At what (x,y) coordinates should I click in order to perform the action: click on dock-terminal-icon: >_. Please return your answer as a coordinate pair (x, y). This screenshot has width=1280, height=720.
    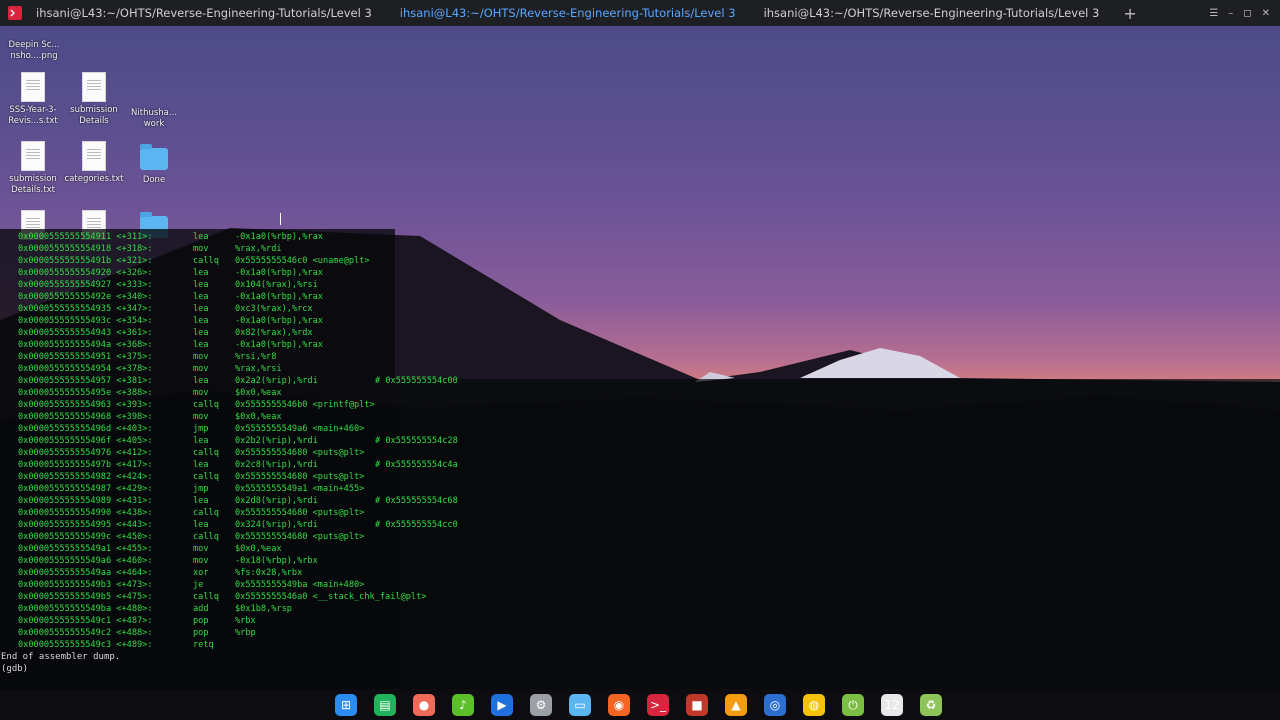
    Looking at the image, I should click on (658, 705).